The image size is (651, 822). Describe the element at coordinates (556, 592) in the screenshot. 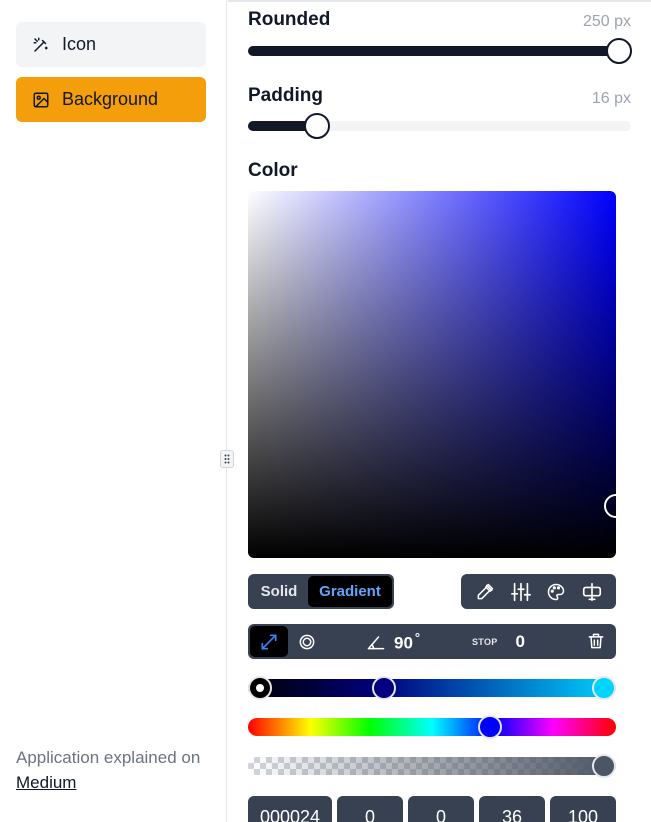

I see `palette-icon` at that location.